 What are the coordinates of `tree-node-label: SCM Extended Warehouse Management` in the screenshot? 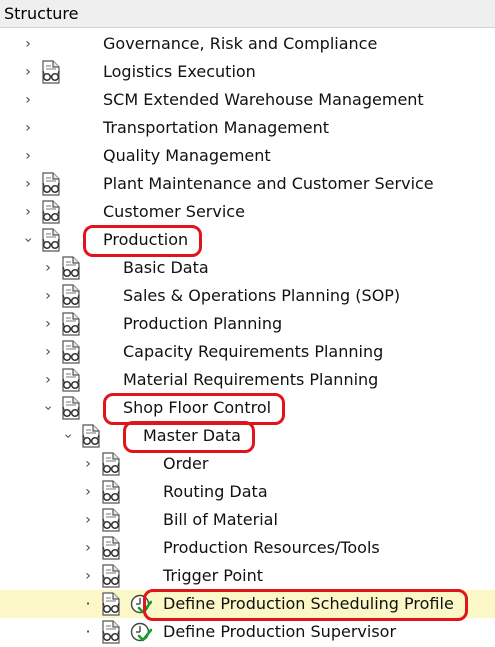 It's located at (263, 100).